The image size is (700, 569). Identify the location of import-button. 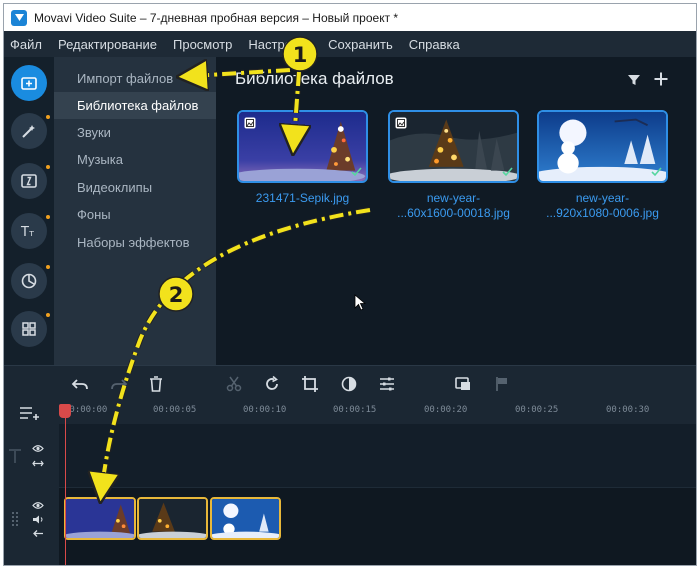
(29, 83).